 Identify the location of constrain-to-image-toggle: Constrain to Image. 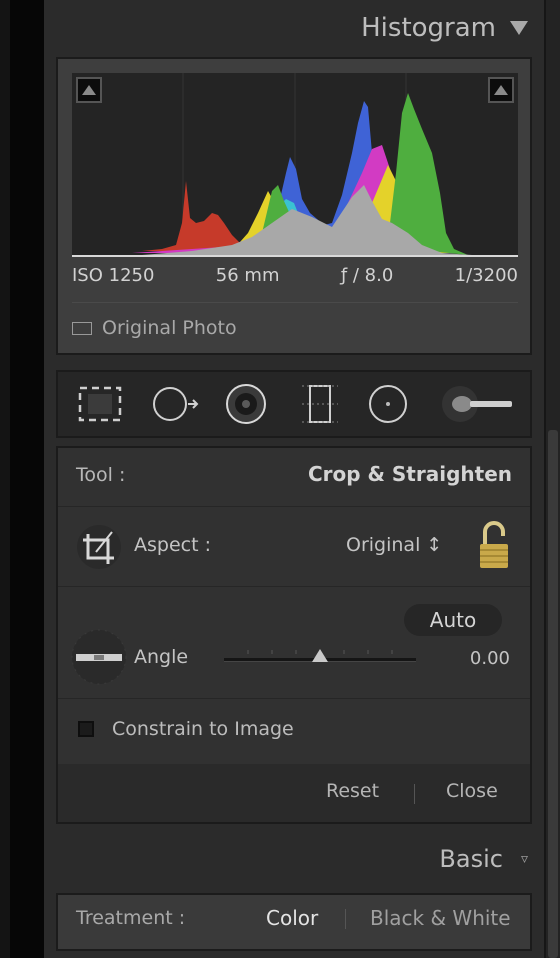
(186, 729).